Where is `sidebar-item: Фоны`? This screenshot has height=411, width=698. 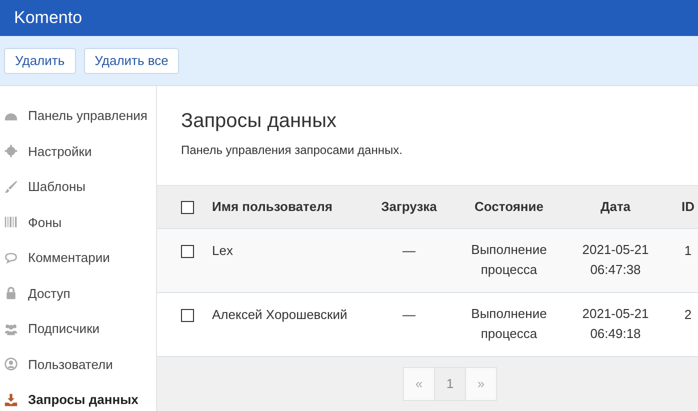 sidebar-item: Фоны is located at coordinates (78, 222).